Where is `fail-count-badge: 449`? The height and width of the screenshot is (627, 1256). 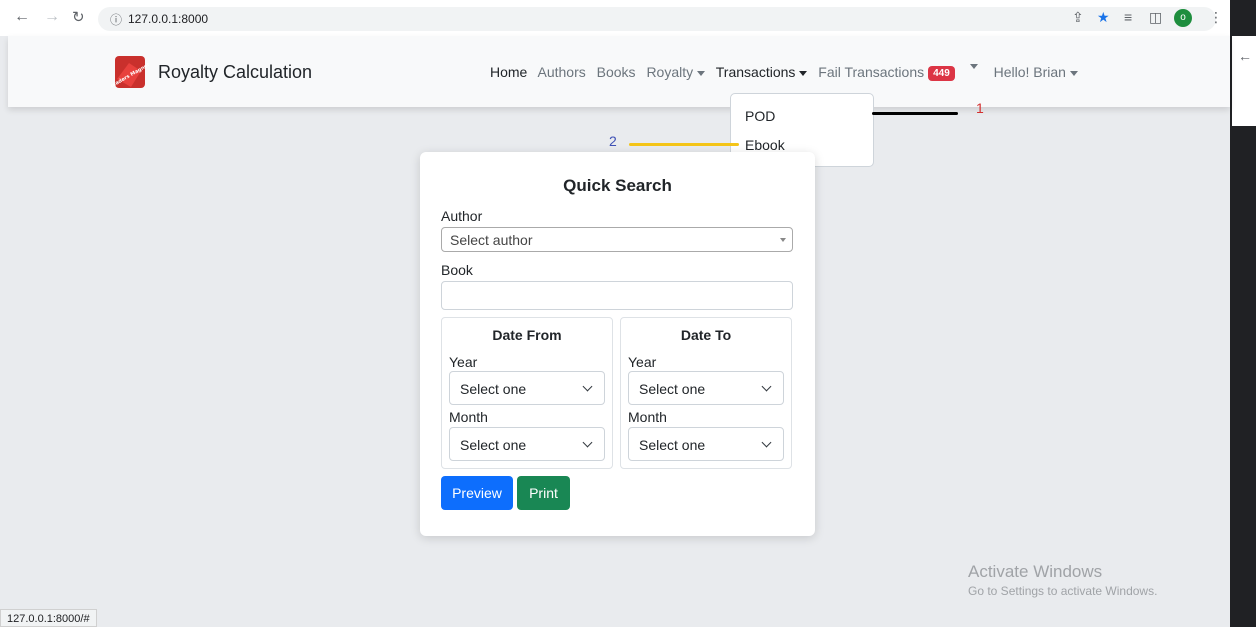
fail-count-badge: 449 is located at coordinates (941, 73).